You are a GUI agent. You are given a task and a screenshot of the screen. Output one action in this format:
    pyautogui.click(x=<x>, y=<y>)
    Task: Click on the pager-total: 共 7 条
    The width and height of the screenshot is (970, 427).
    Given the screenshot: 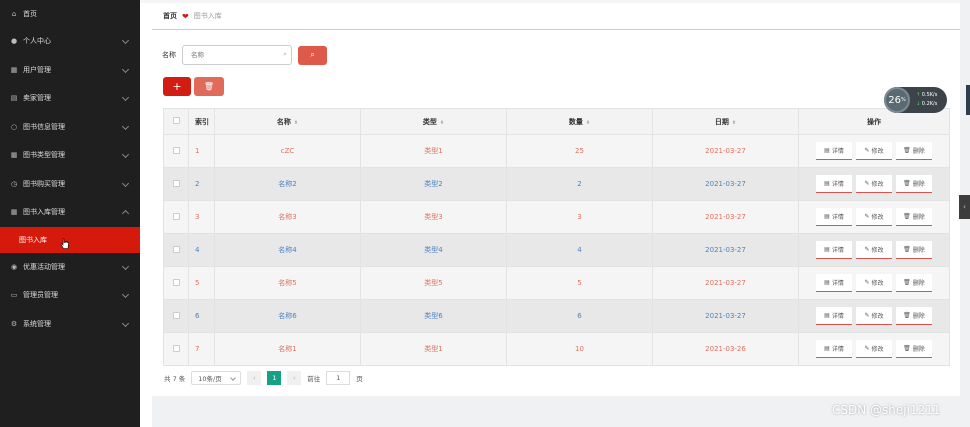 What is the action you would take?
    pyautogui.click(x=175, y=379)
    